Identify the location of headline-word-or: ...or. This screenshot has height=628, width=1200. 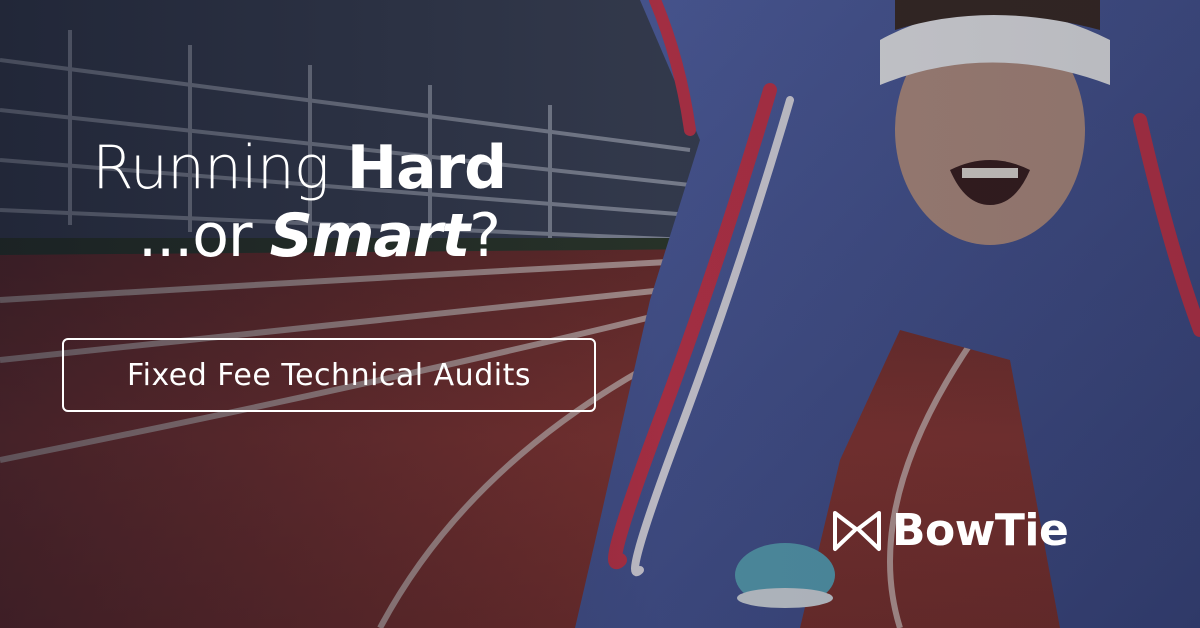
(195, 236).